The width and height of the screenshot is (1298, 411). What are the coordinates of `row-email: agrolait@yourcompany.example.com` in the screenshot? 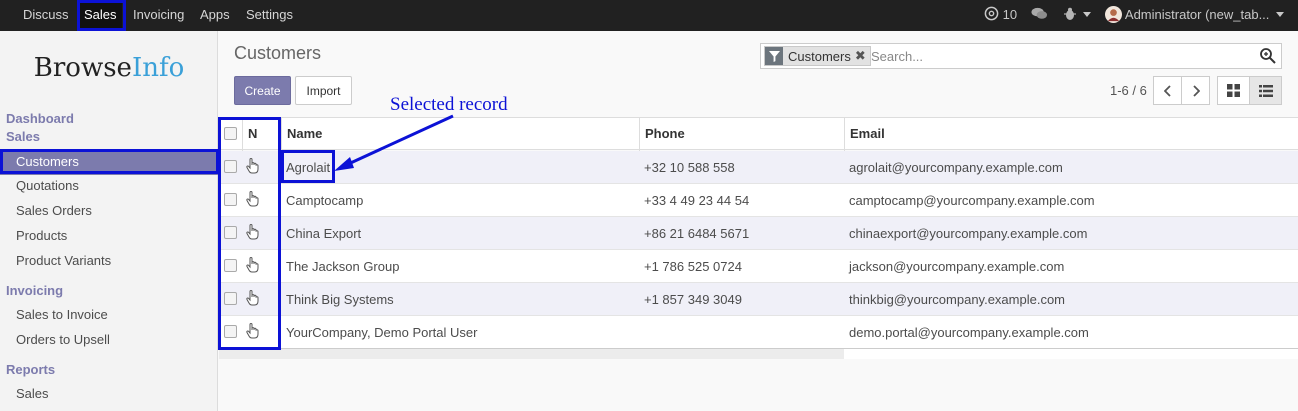 It's located at (956, 167).